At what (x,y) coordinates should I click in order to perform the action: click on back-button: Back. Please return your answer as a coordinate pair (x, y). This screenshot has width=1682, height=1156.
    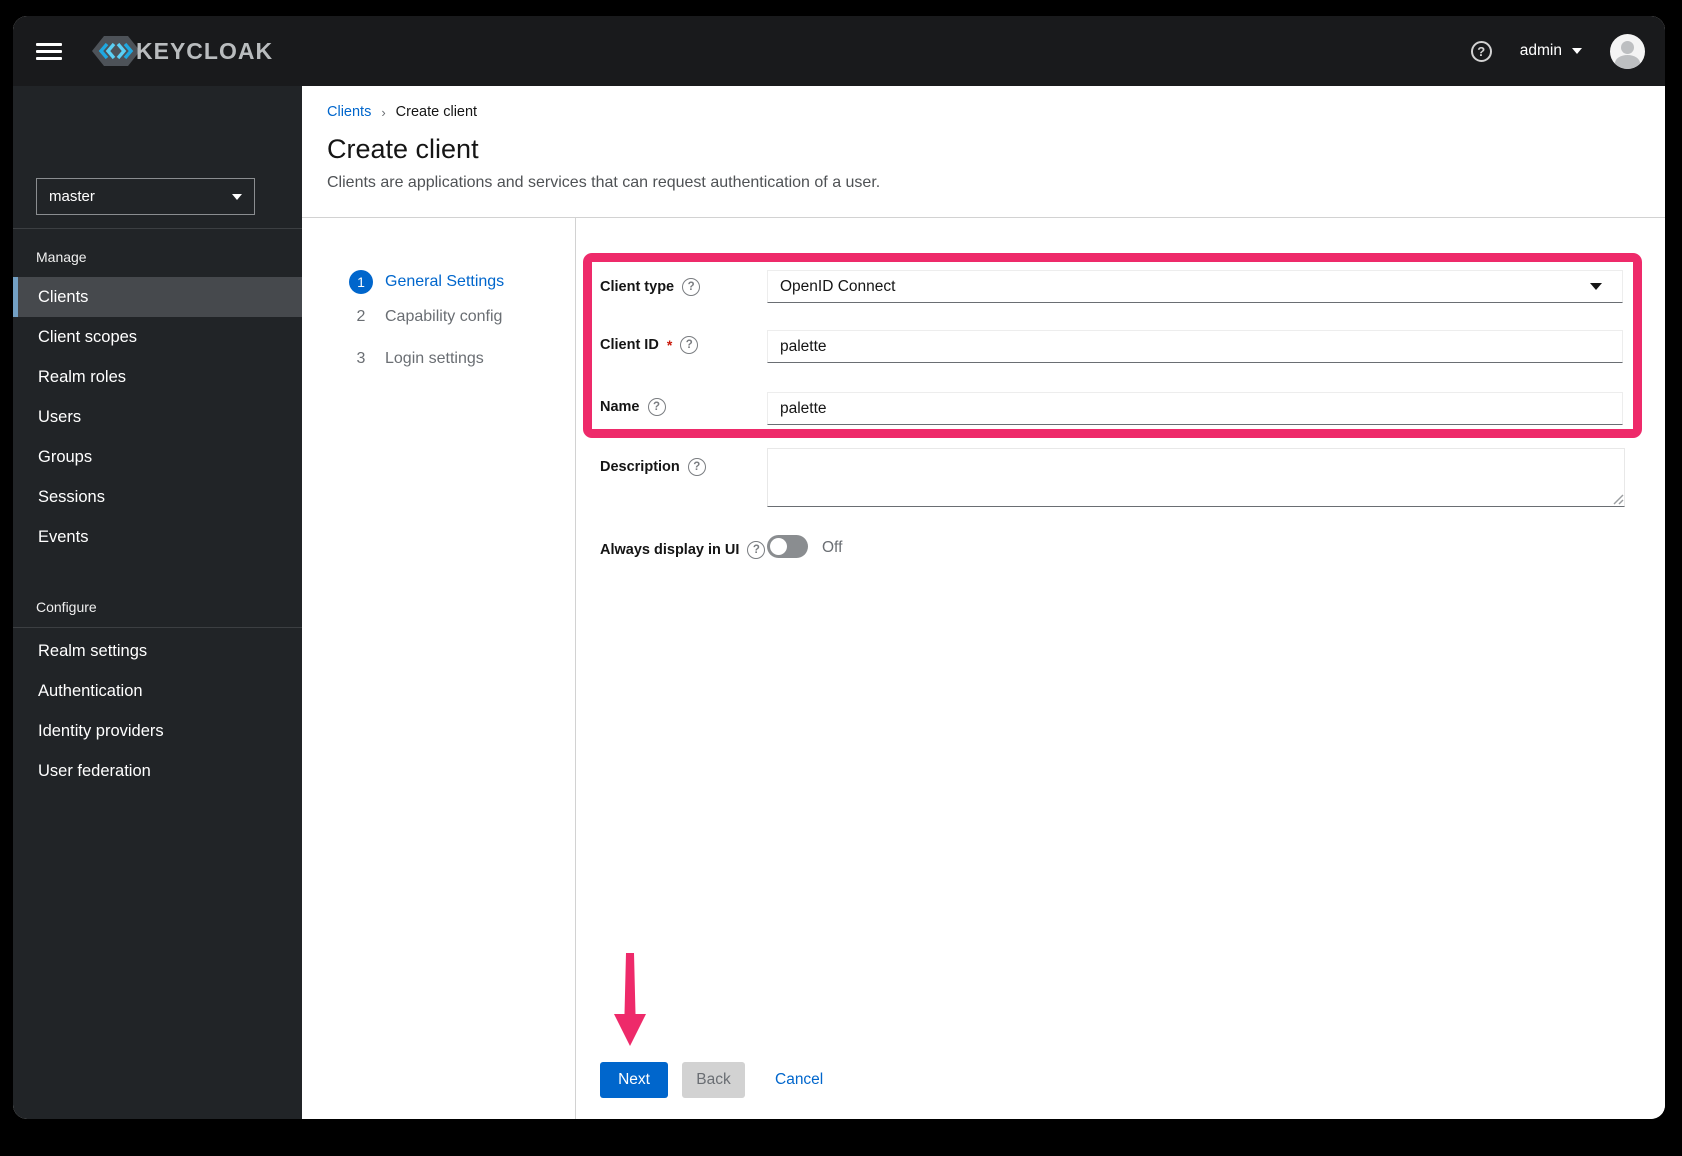
    Looking at the image, I should click on (713, 1080).